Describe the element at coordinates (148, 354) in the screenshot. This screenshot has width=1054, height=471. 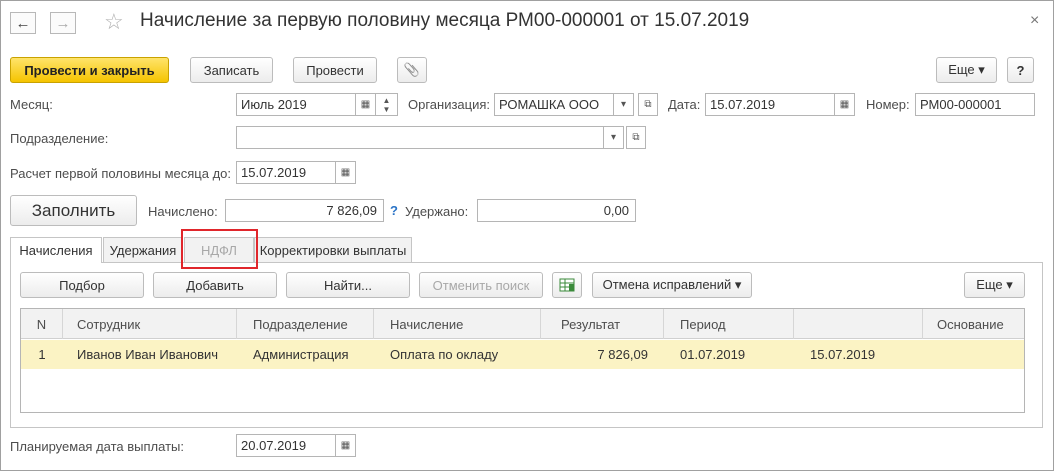
I see `table-cell: Иванов Иван Иванович` at that location.